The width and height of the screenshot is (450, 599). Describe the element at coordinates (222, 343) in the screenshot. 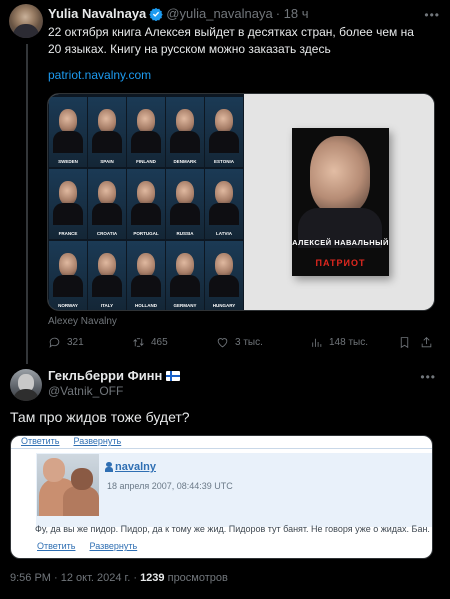

I see `heart-icon` at that location.